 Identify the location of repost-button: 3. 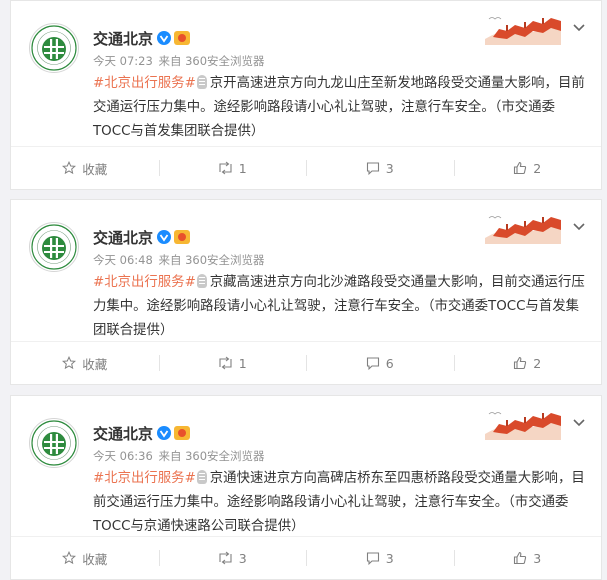
(232, 558).